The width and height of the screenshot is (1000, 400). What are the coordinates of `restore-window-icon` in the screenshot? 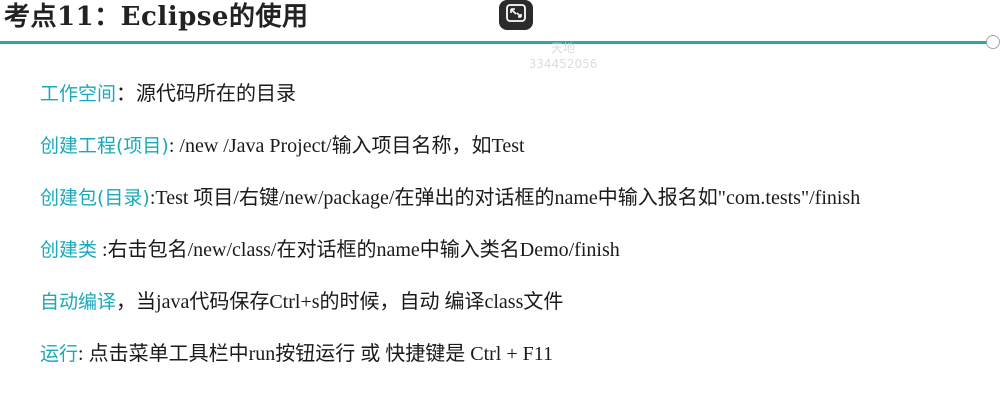 It's located at (516, 15).